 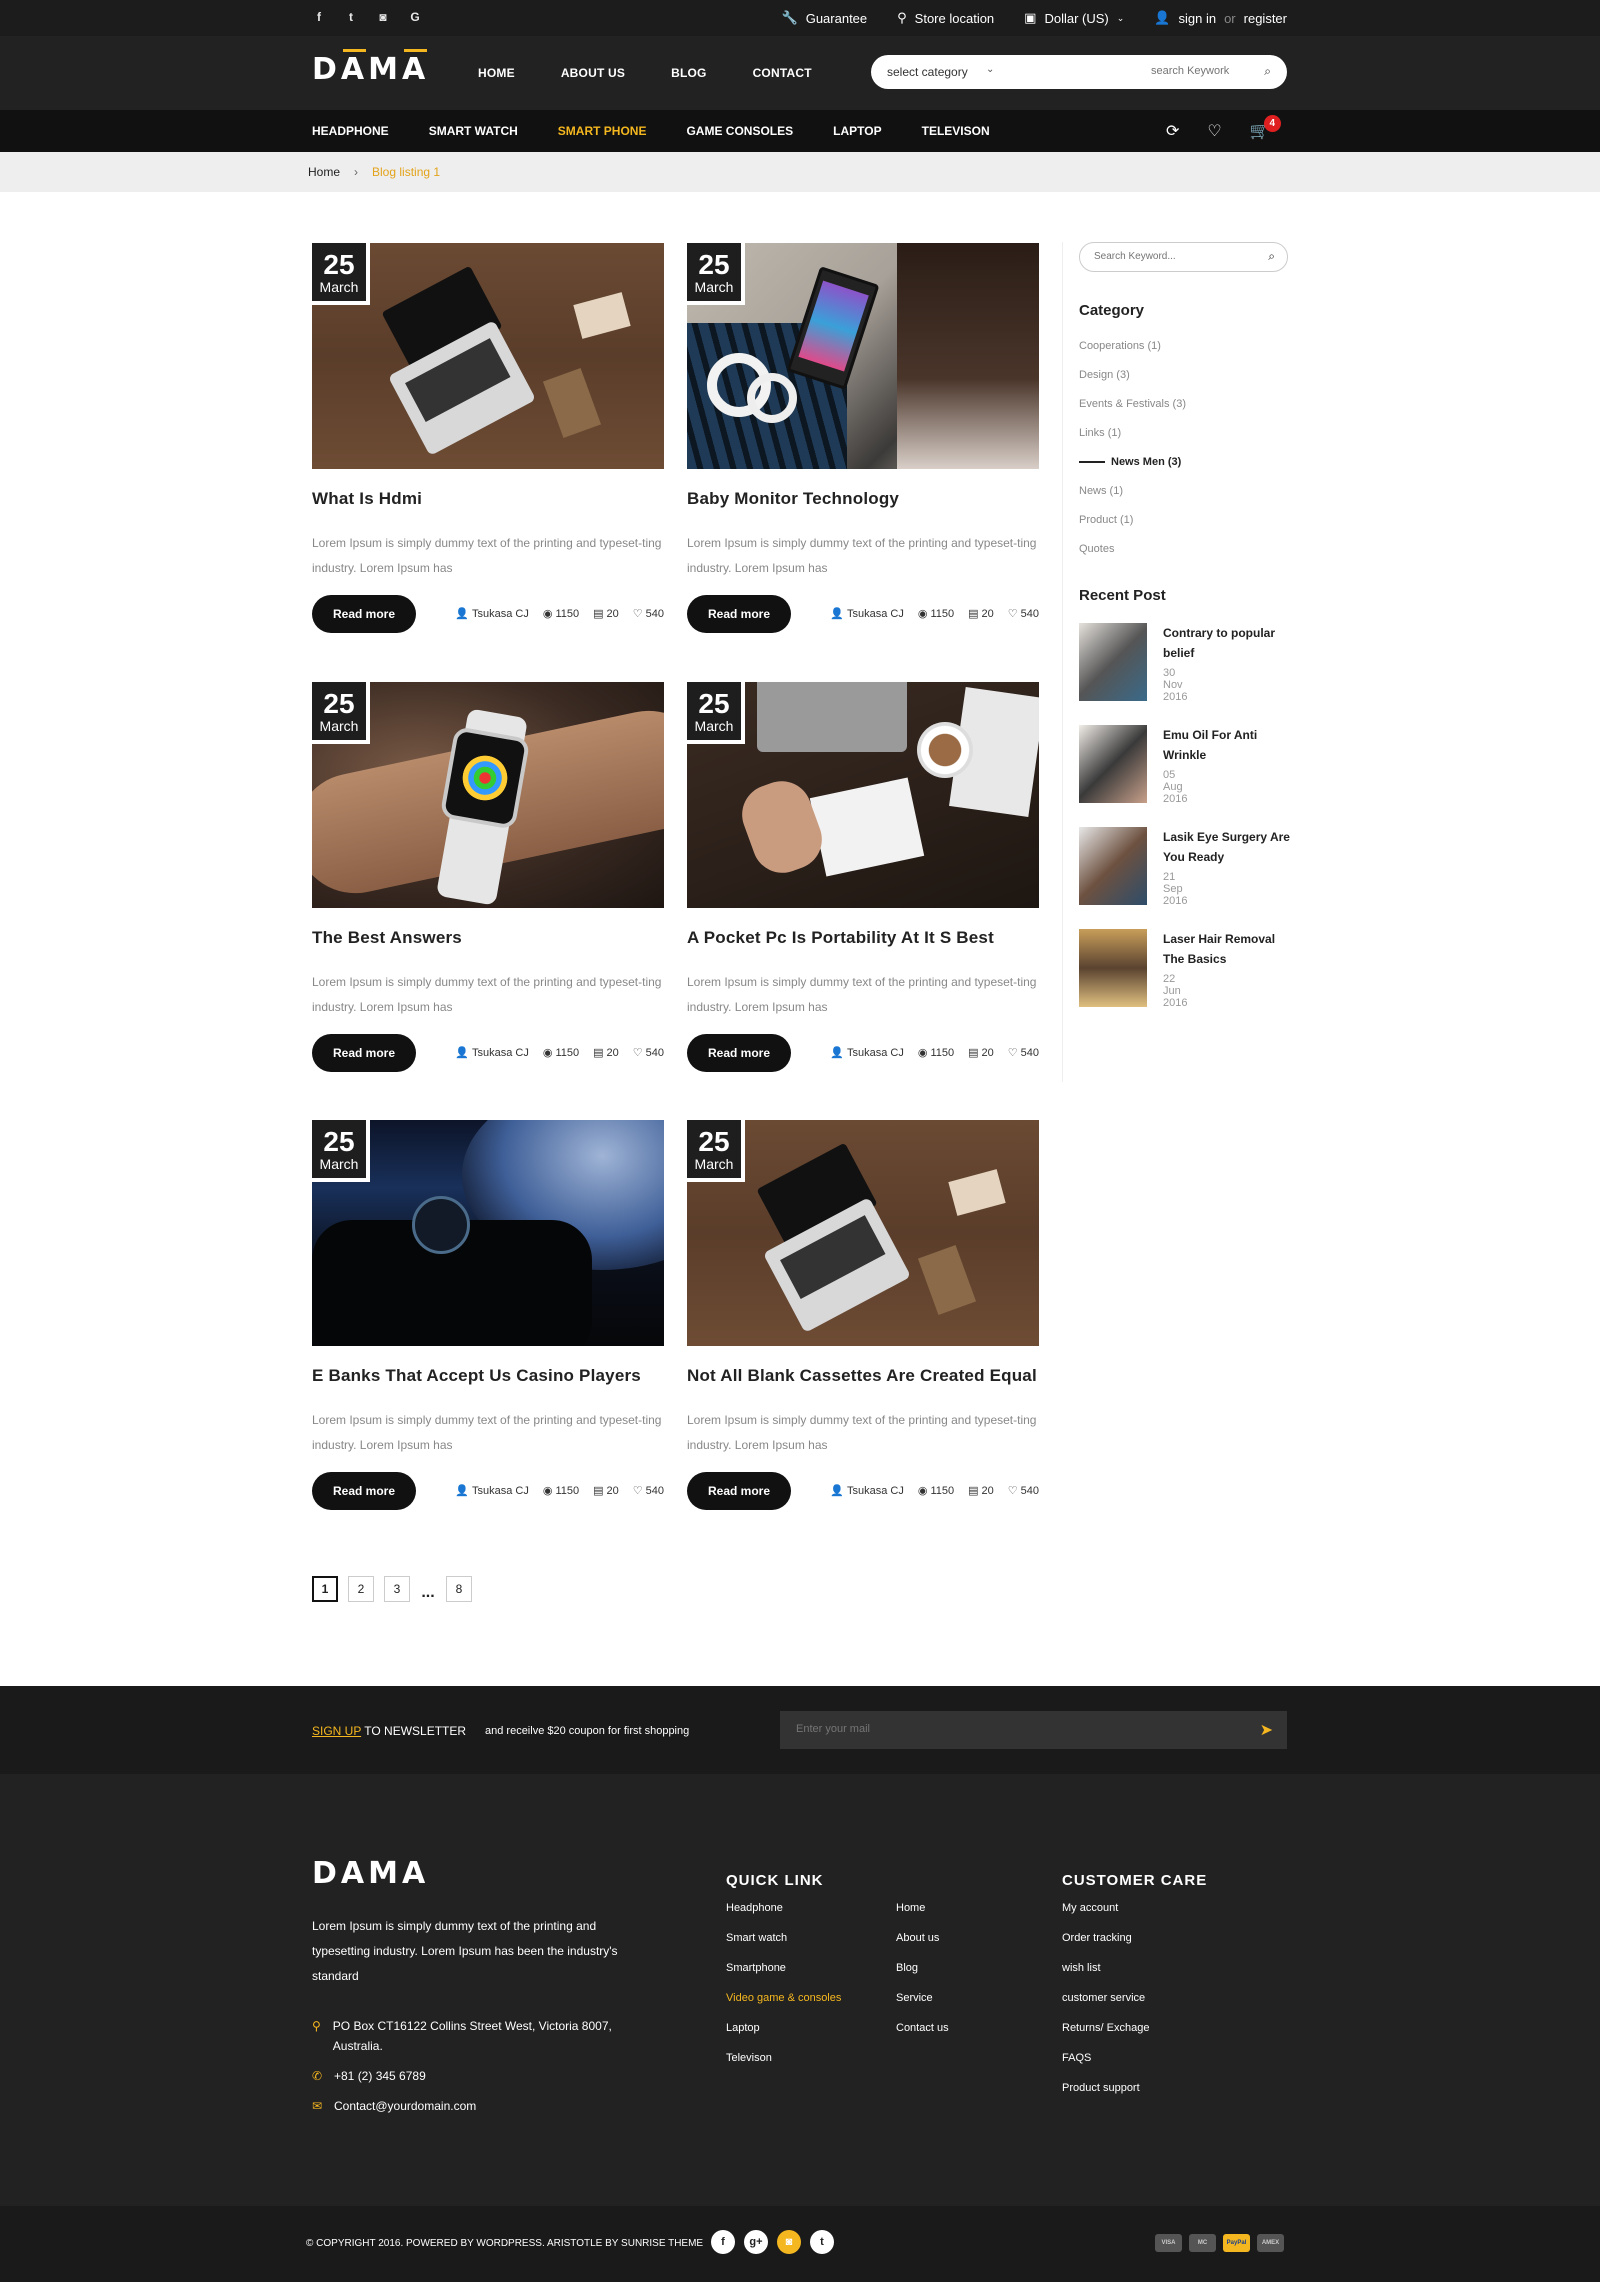 I want to click on category-televison: TELEVISON, so click(x=956, y=131).